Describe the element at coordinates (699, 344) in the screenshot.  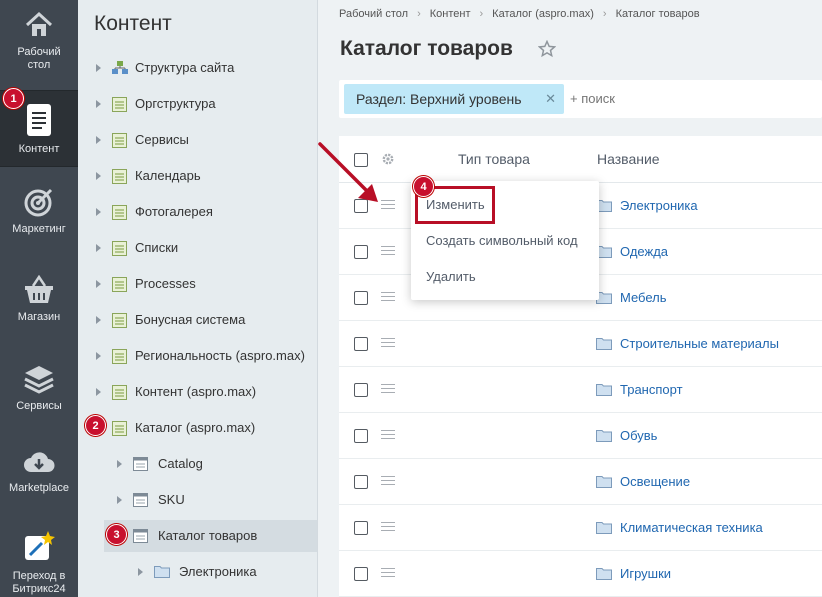
I see `row-name-link: Строительные материалы` at that location.